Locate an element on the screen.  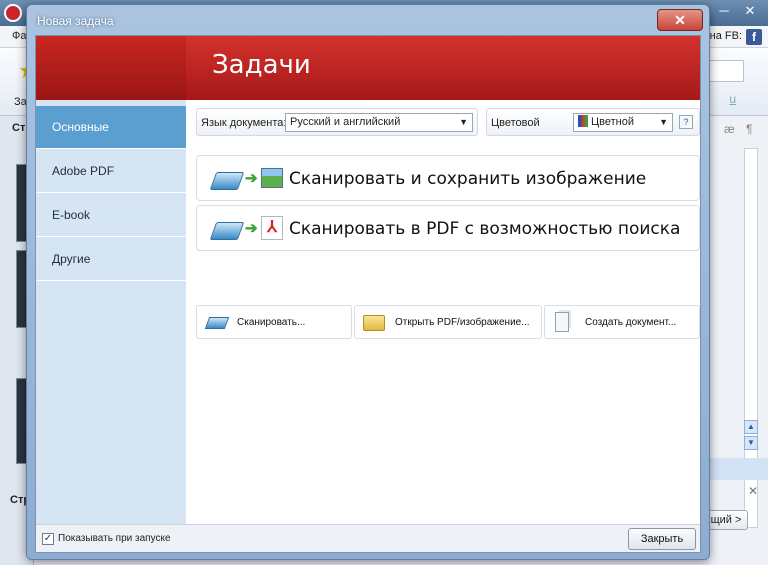
app-logo-icon is located at coordinates (13, 13).